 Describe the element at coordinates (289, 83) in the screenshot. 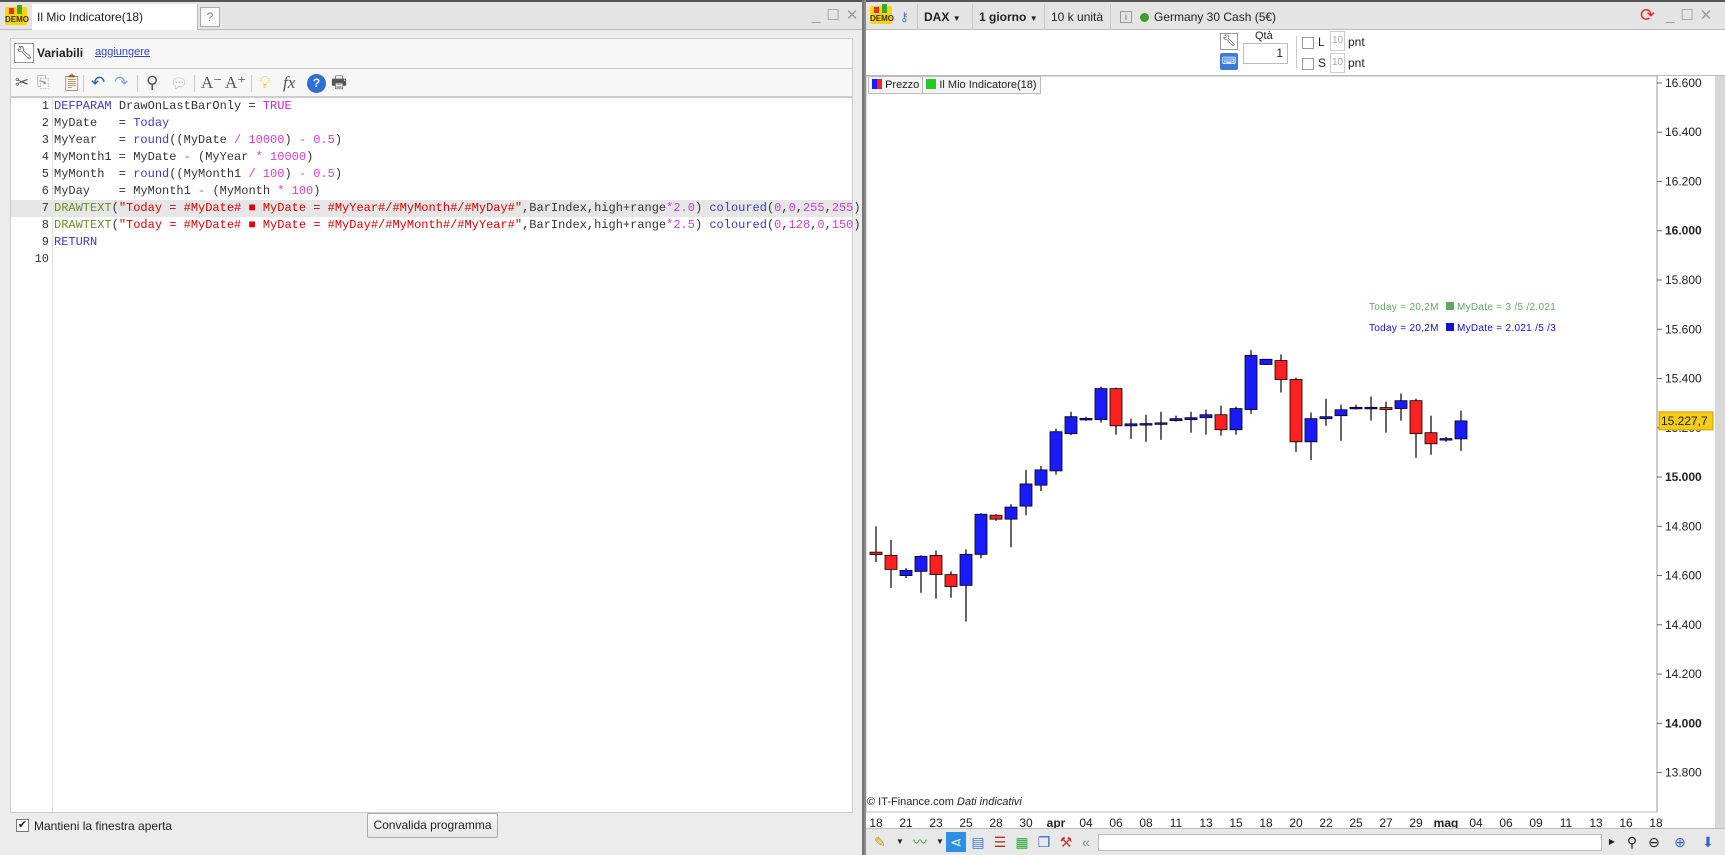

I see `function-icon: fx` at that location.